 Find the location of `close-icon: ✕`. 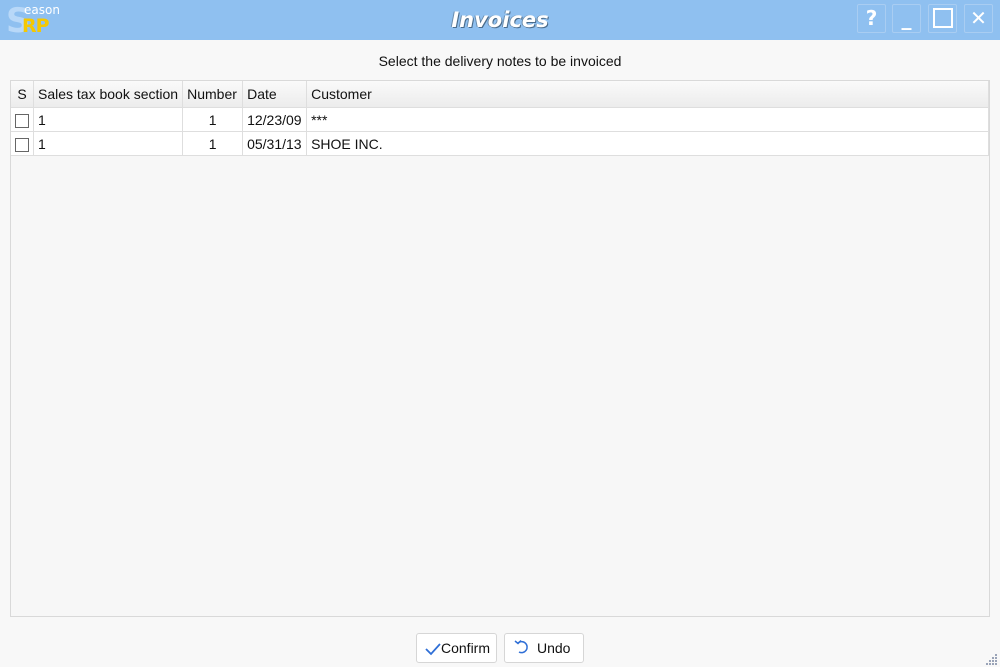

close-icon: ✕ is located at coordinates (978, 18).